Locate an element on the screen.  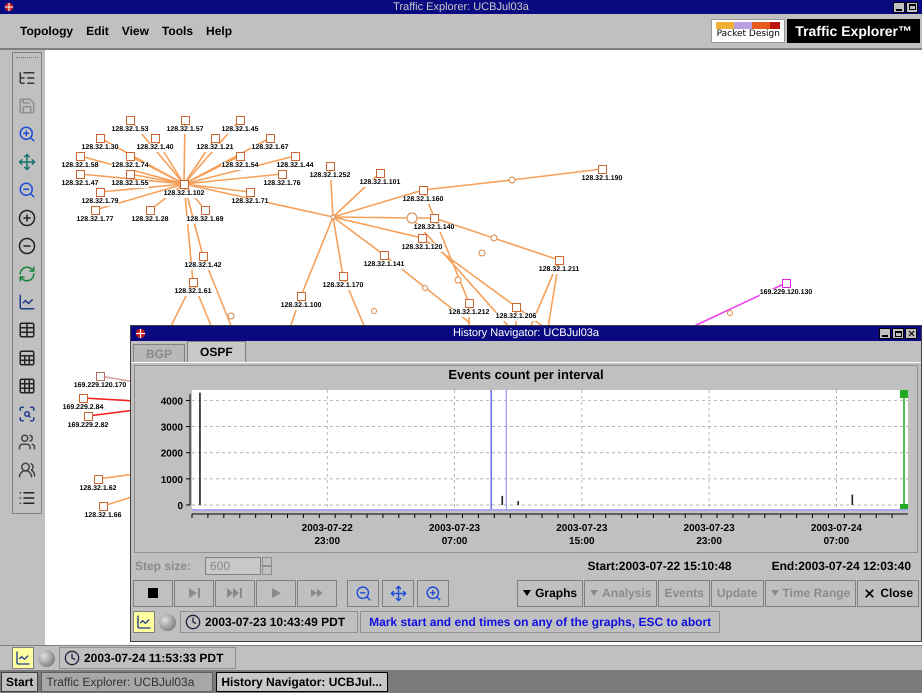
range-end-marker is located at coordinates (904, 450).